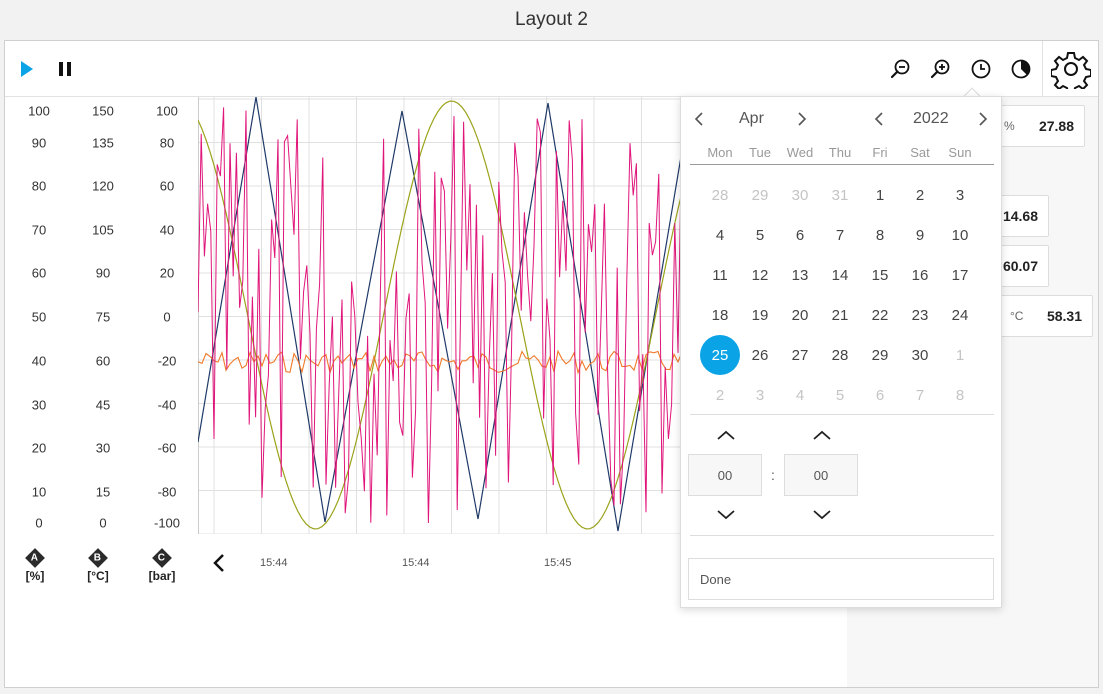  I want to click on pause-button, so click(65, 69).